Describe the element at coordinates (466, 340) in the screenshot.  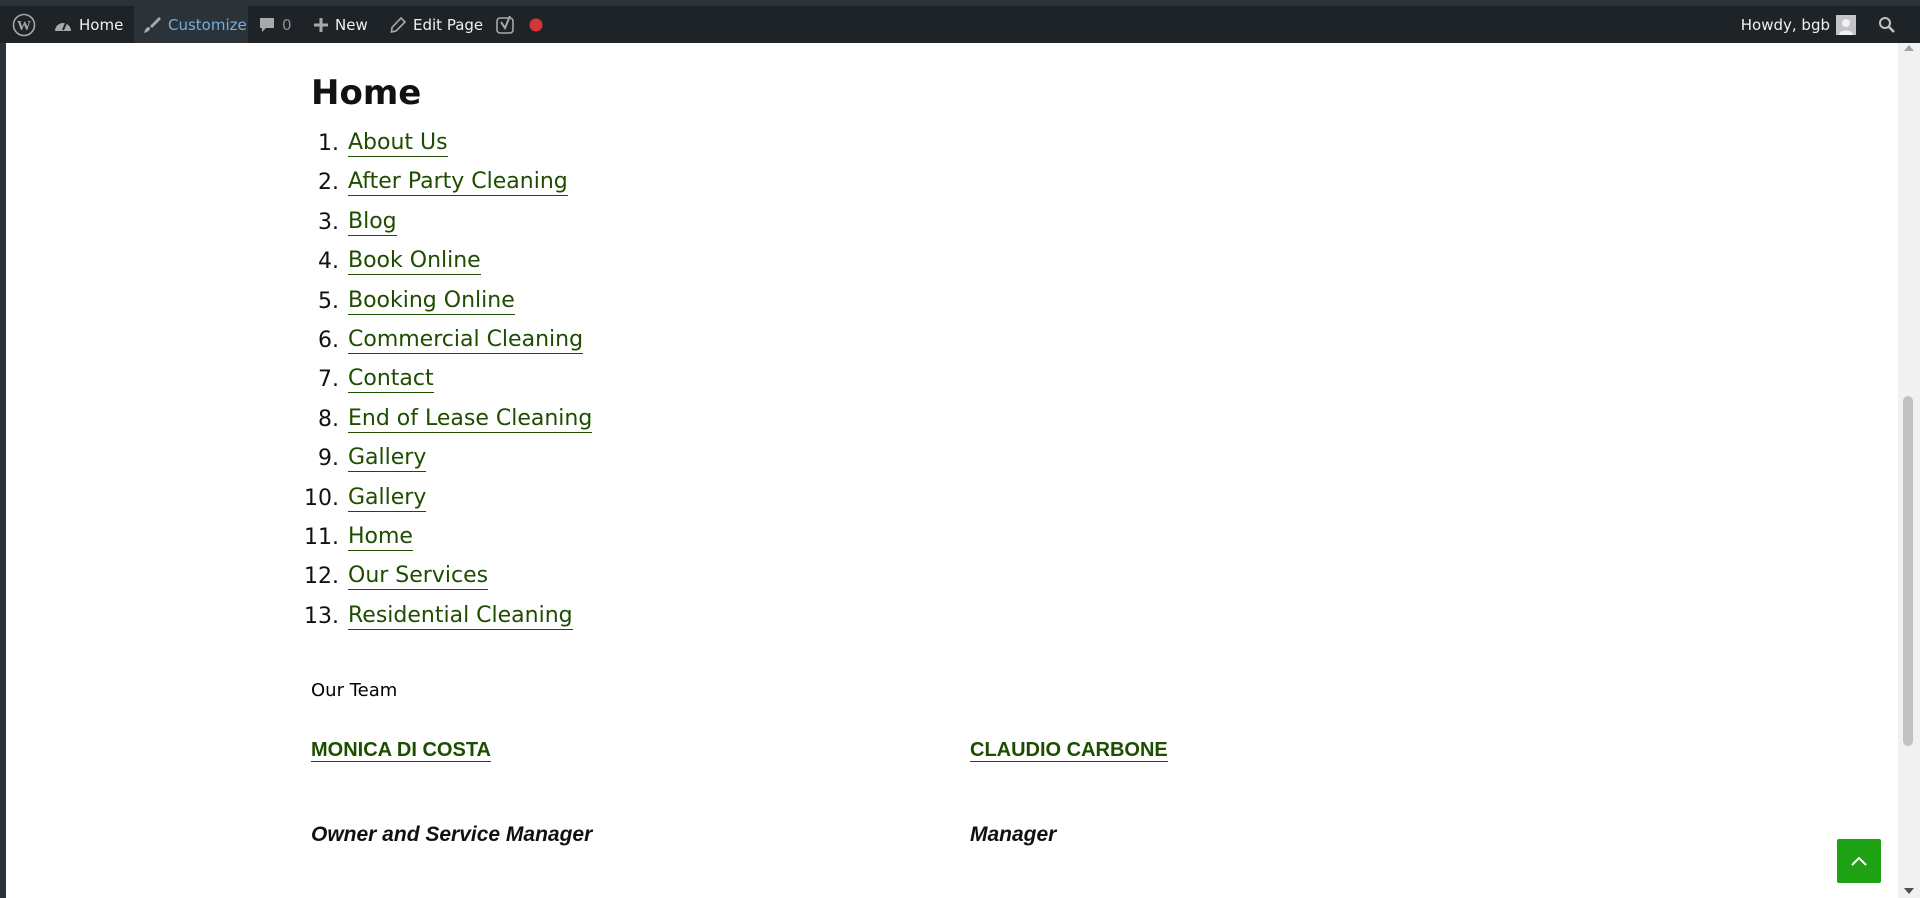
I see `page-link: Commercial Cleaning` at that location.